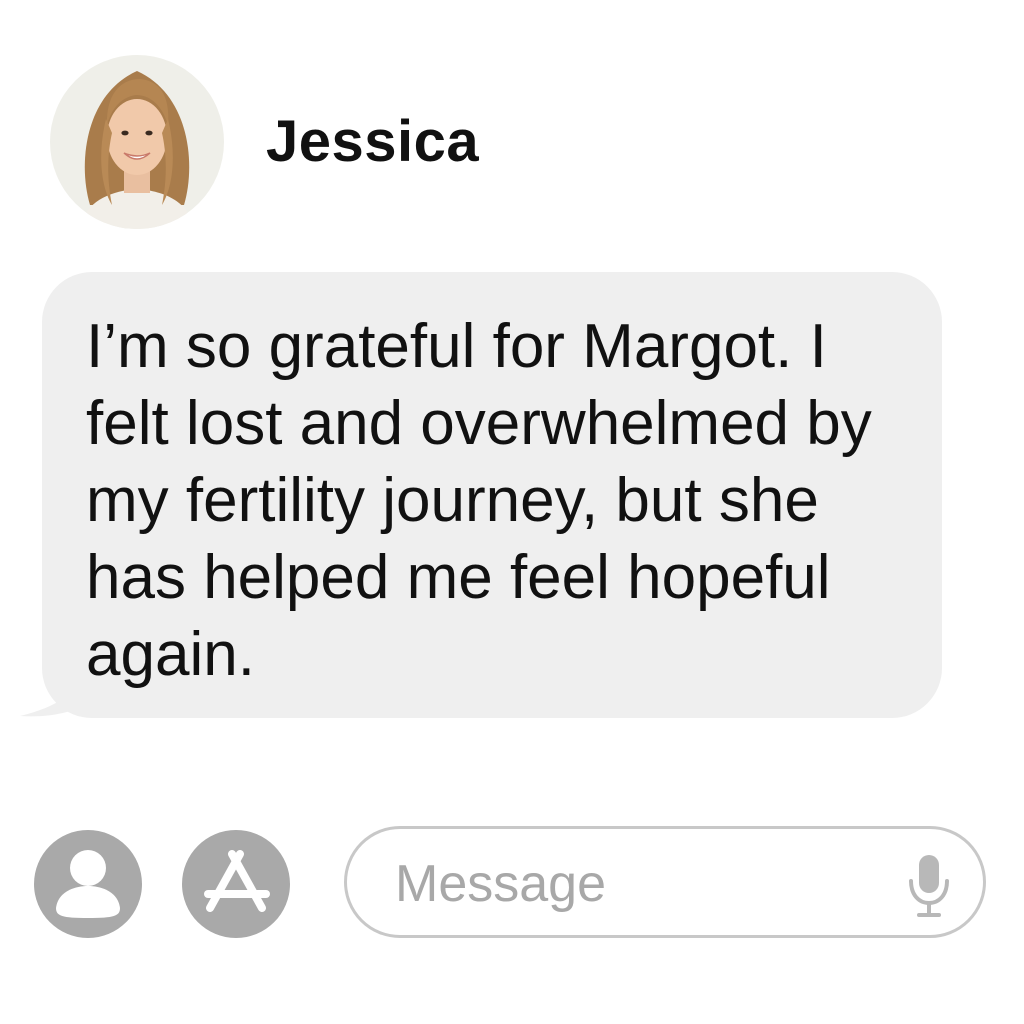 The width and height of the screenshot is (1024, 1024). I want to click on conversation-header: Jessica, so click(264, 142).